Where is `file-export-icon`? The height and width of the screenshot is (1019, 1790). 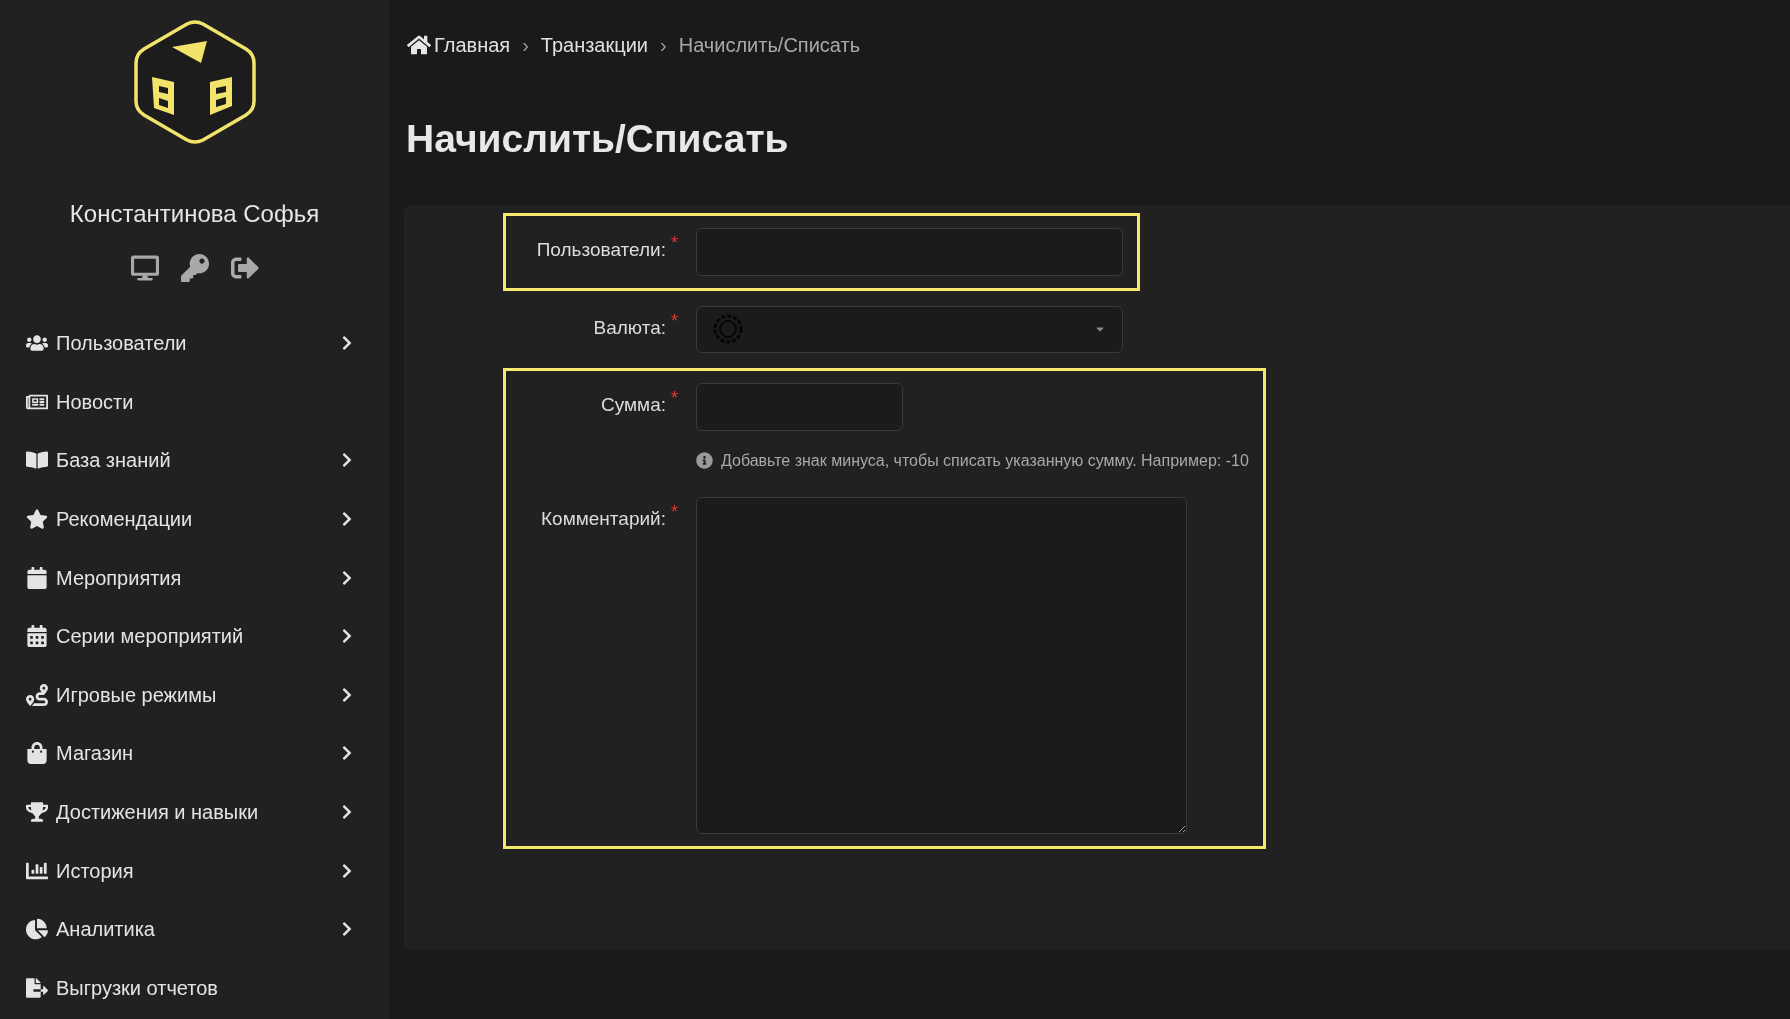
file-export-icon is located at coordinates (37, 987).